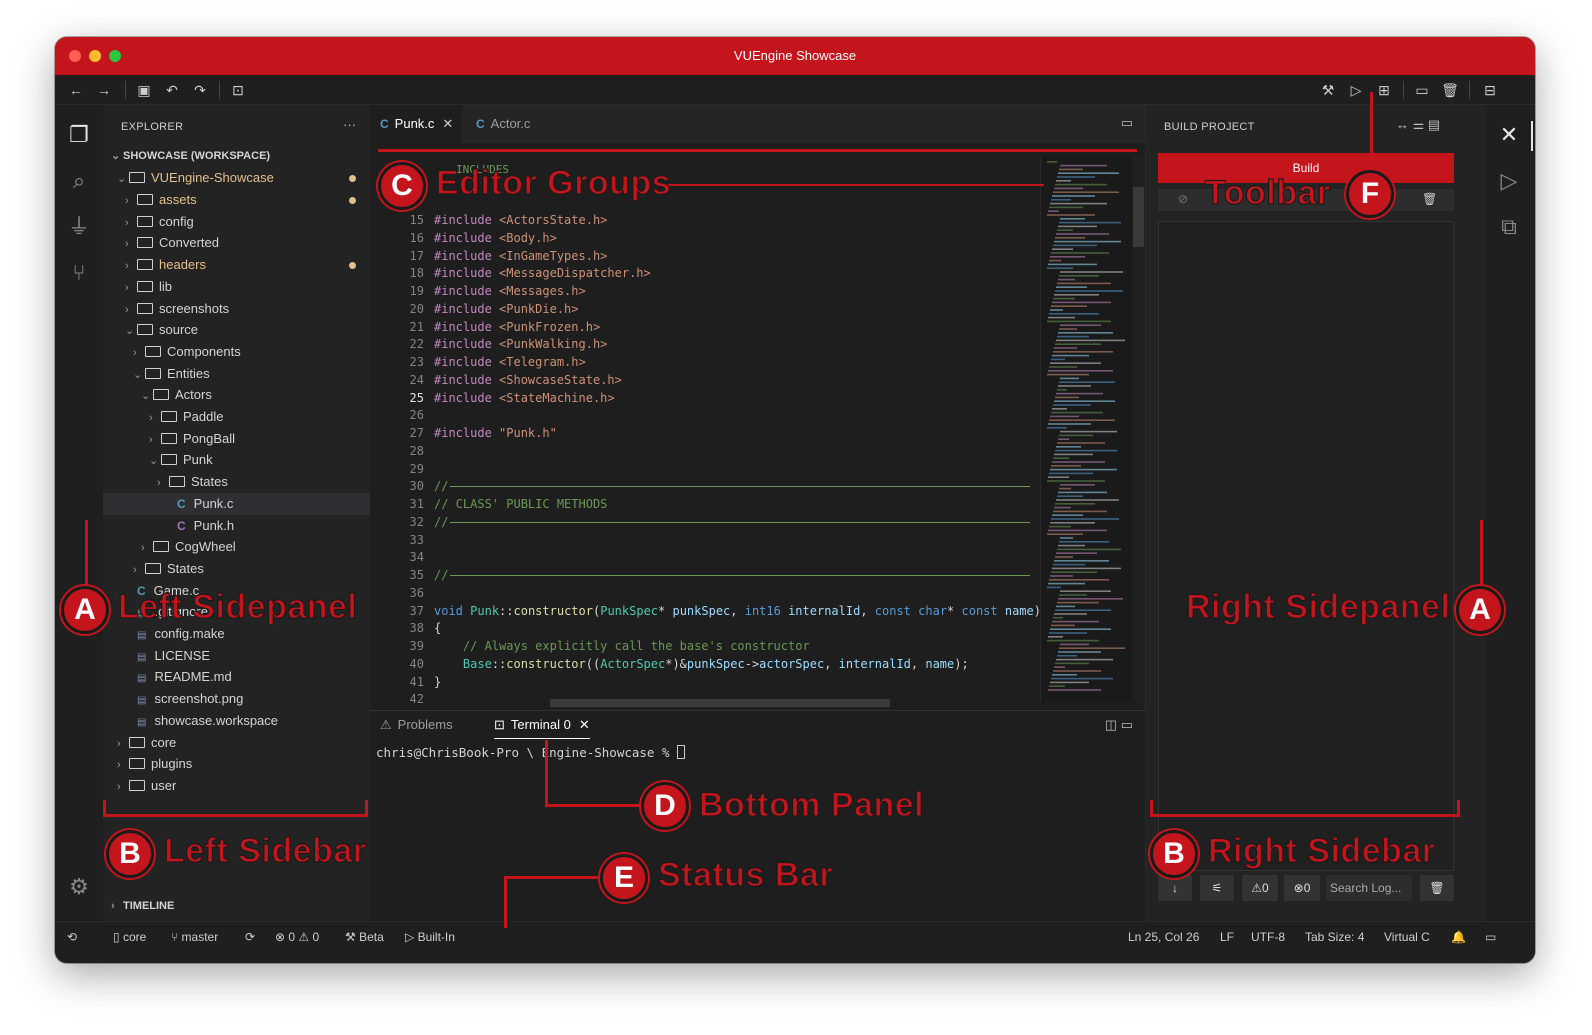  Describe the element at coordinates (236, 330) in the screenshot. I see `tree-folder: ⌄ source` at that location.